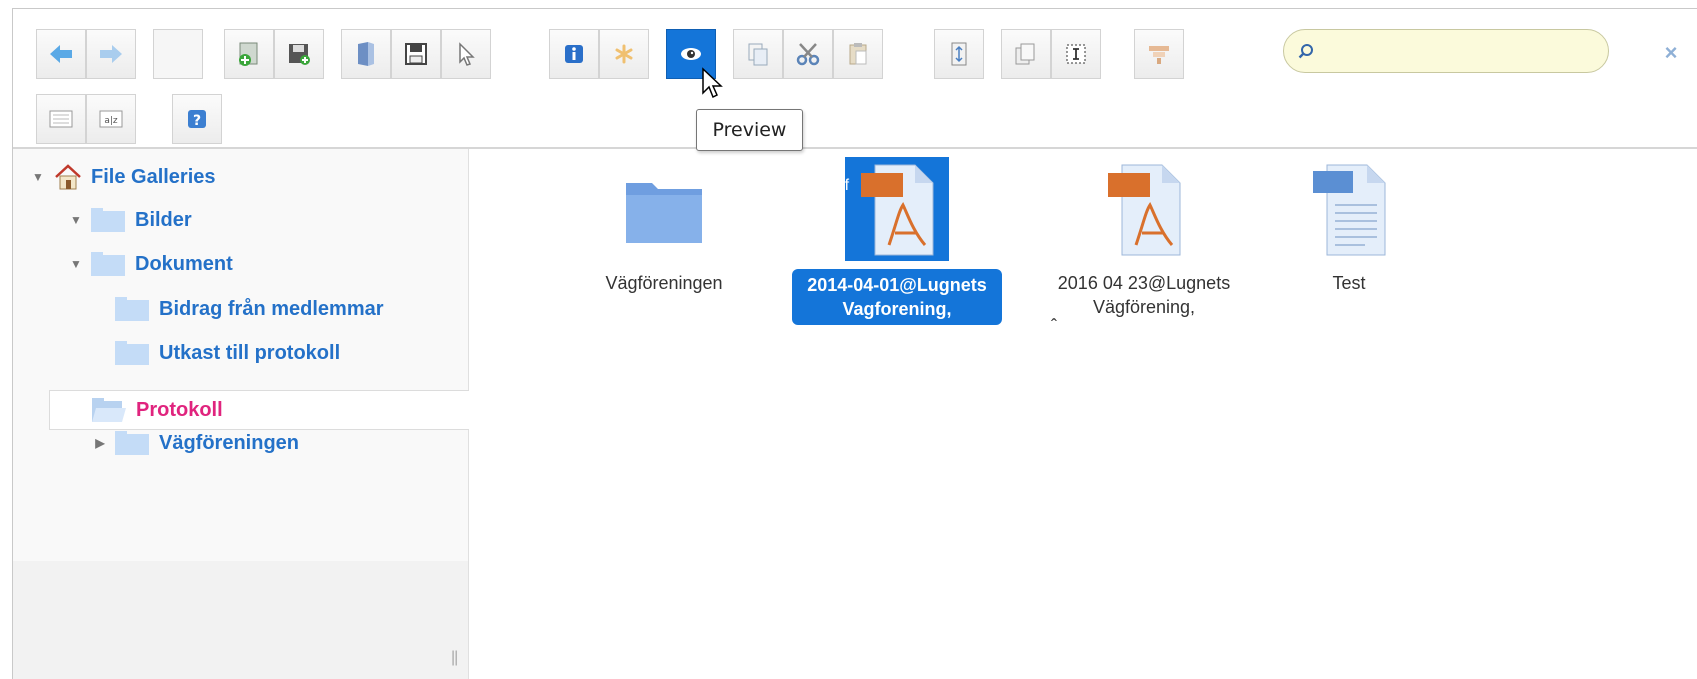 Image resolution: width=1697 pixels, height=679 pixels. I want to click on arrow-right-icon, so click(111, 54).